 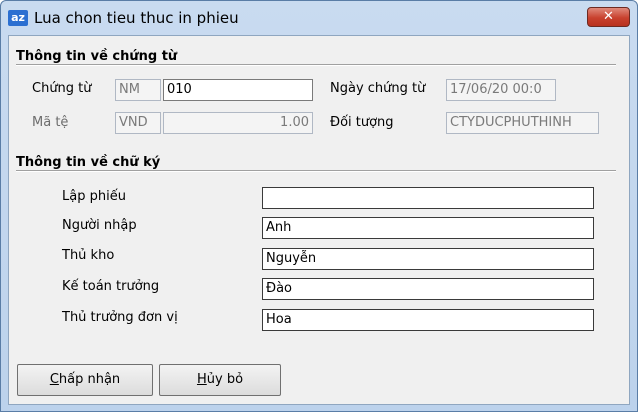 I want to click on signature-row-label: Người nhập, so click(x=99, y=225).